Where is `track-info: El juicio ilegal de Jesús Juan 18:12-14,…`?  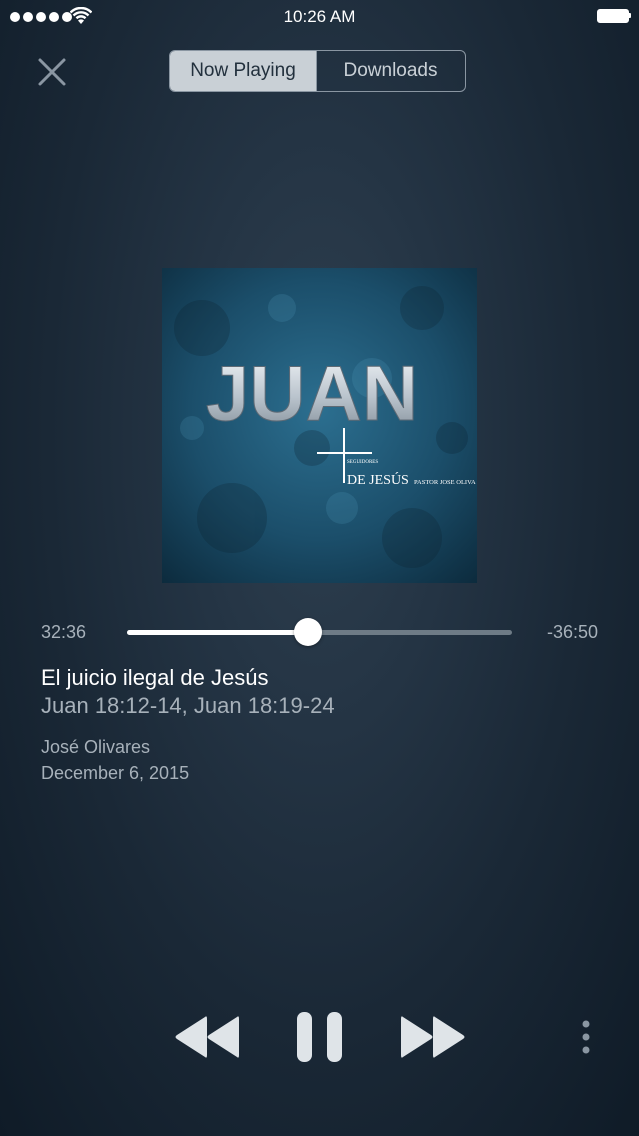 track-info: El juicio ilegal de Jesús Juan 18:12-14,… is located at coordinates (321, 725).